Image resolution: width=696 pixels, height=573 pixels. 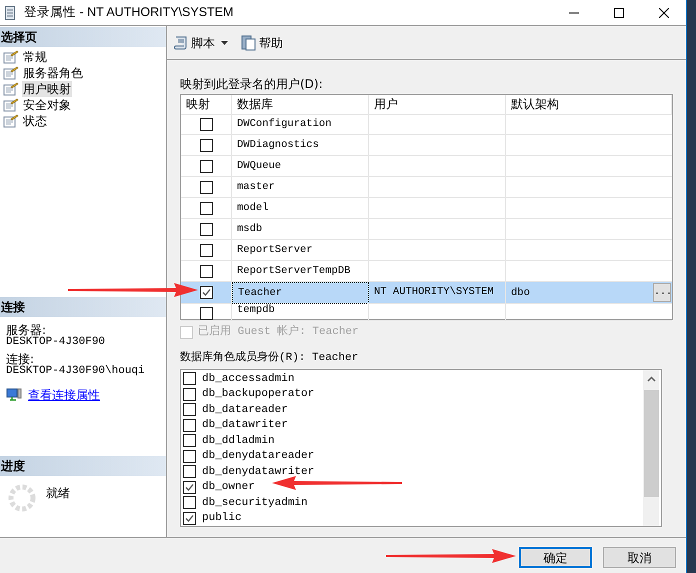 I want to click on table-cell: msdb, so click(x=300, y=229).